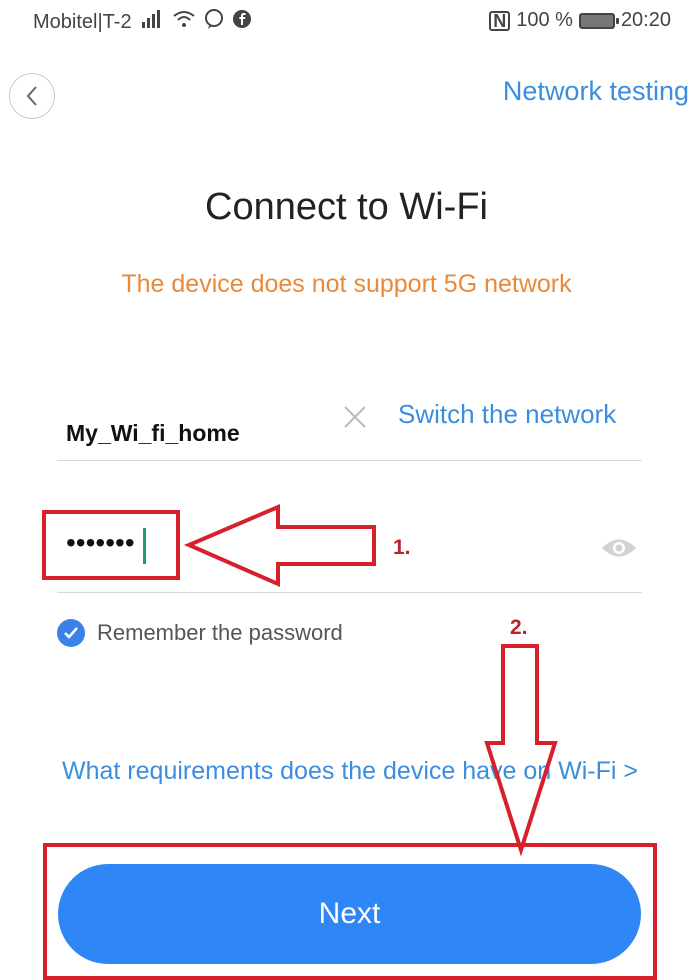 Image resolution: width=693 pixels, height=980 pixels. What do you see at coordinates (507, 414) in the screenshot?
I see `switch-network-link: Switch the network` at bounding box center [507, 414].